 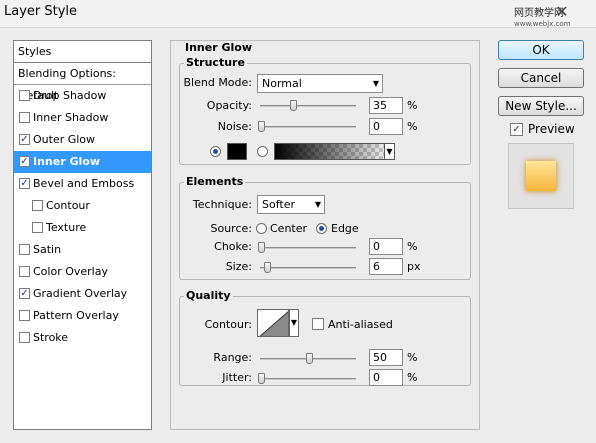 I want to click on size-slider-track, so click(x=308, y=268).